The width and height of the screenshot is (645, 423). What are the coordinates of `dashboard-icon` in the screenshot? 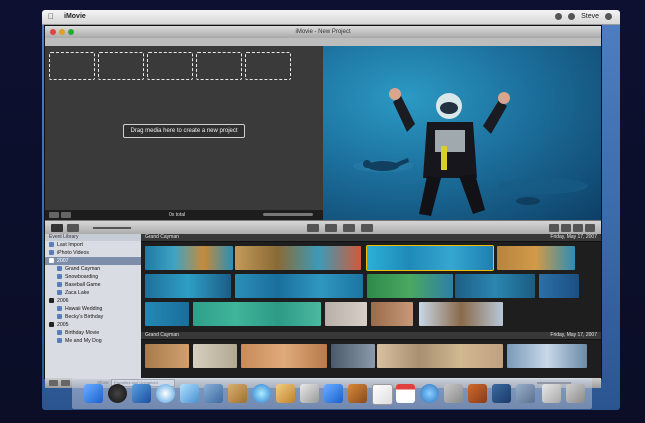 It's located at (117, 393).